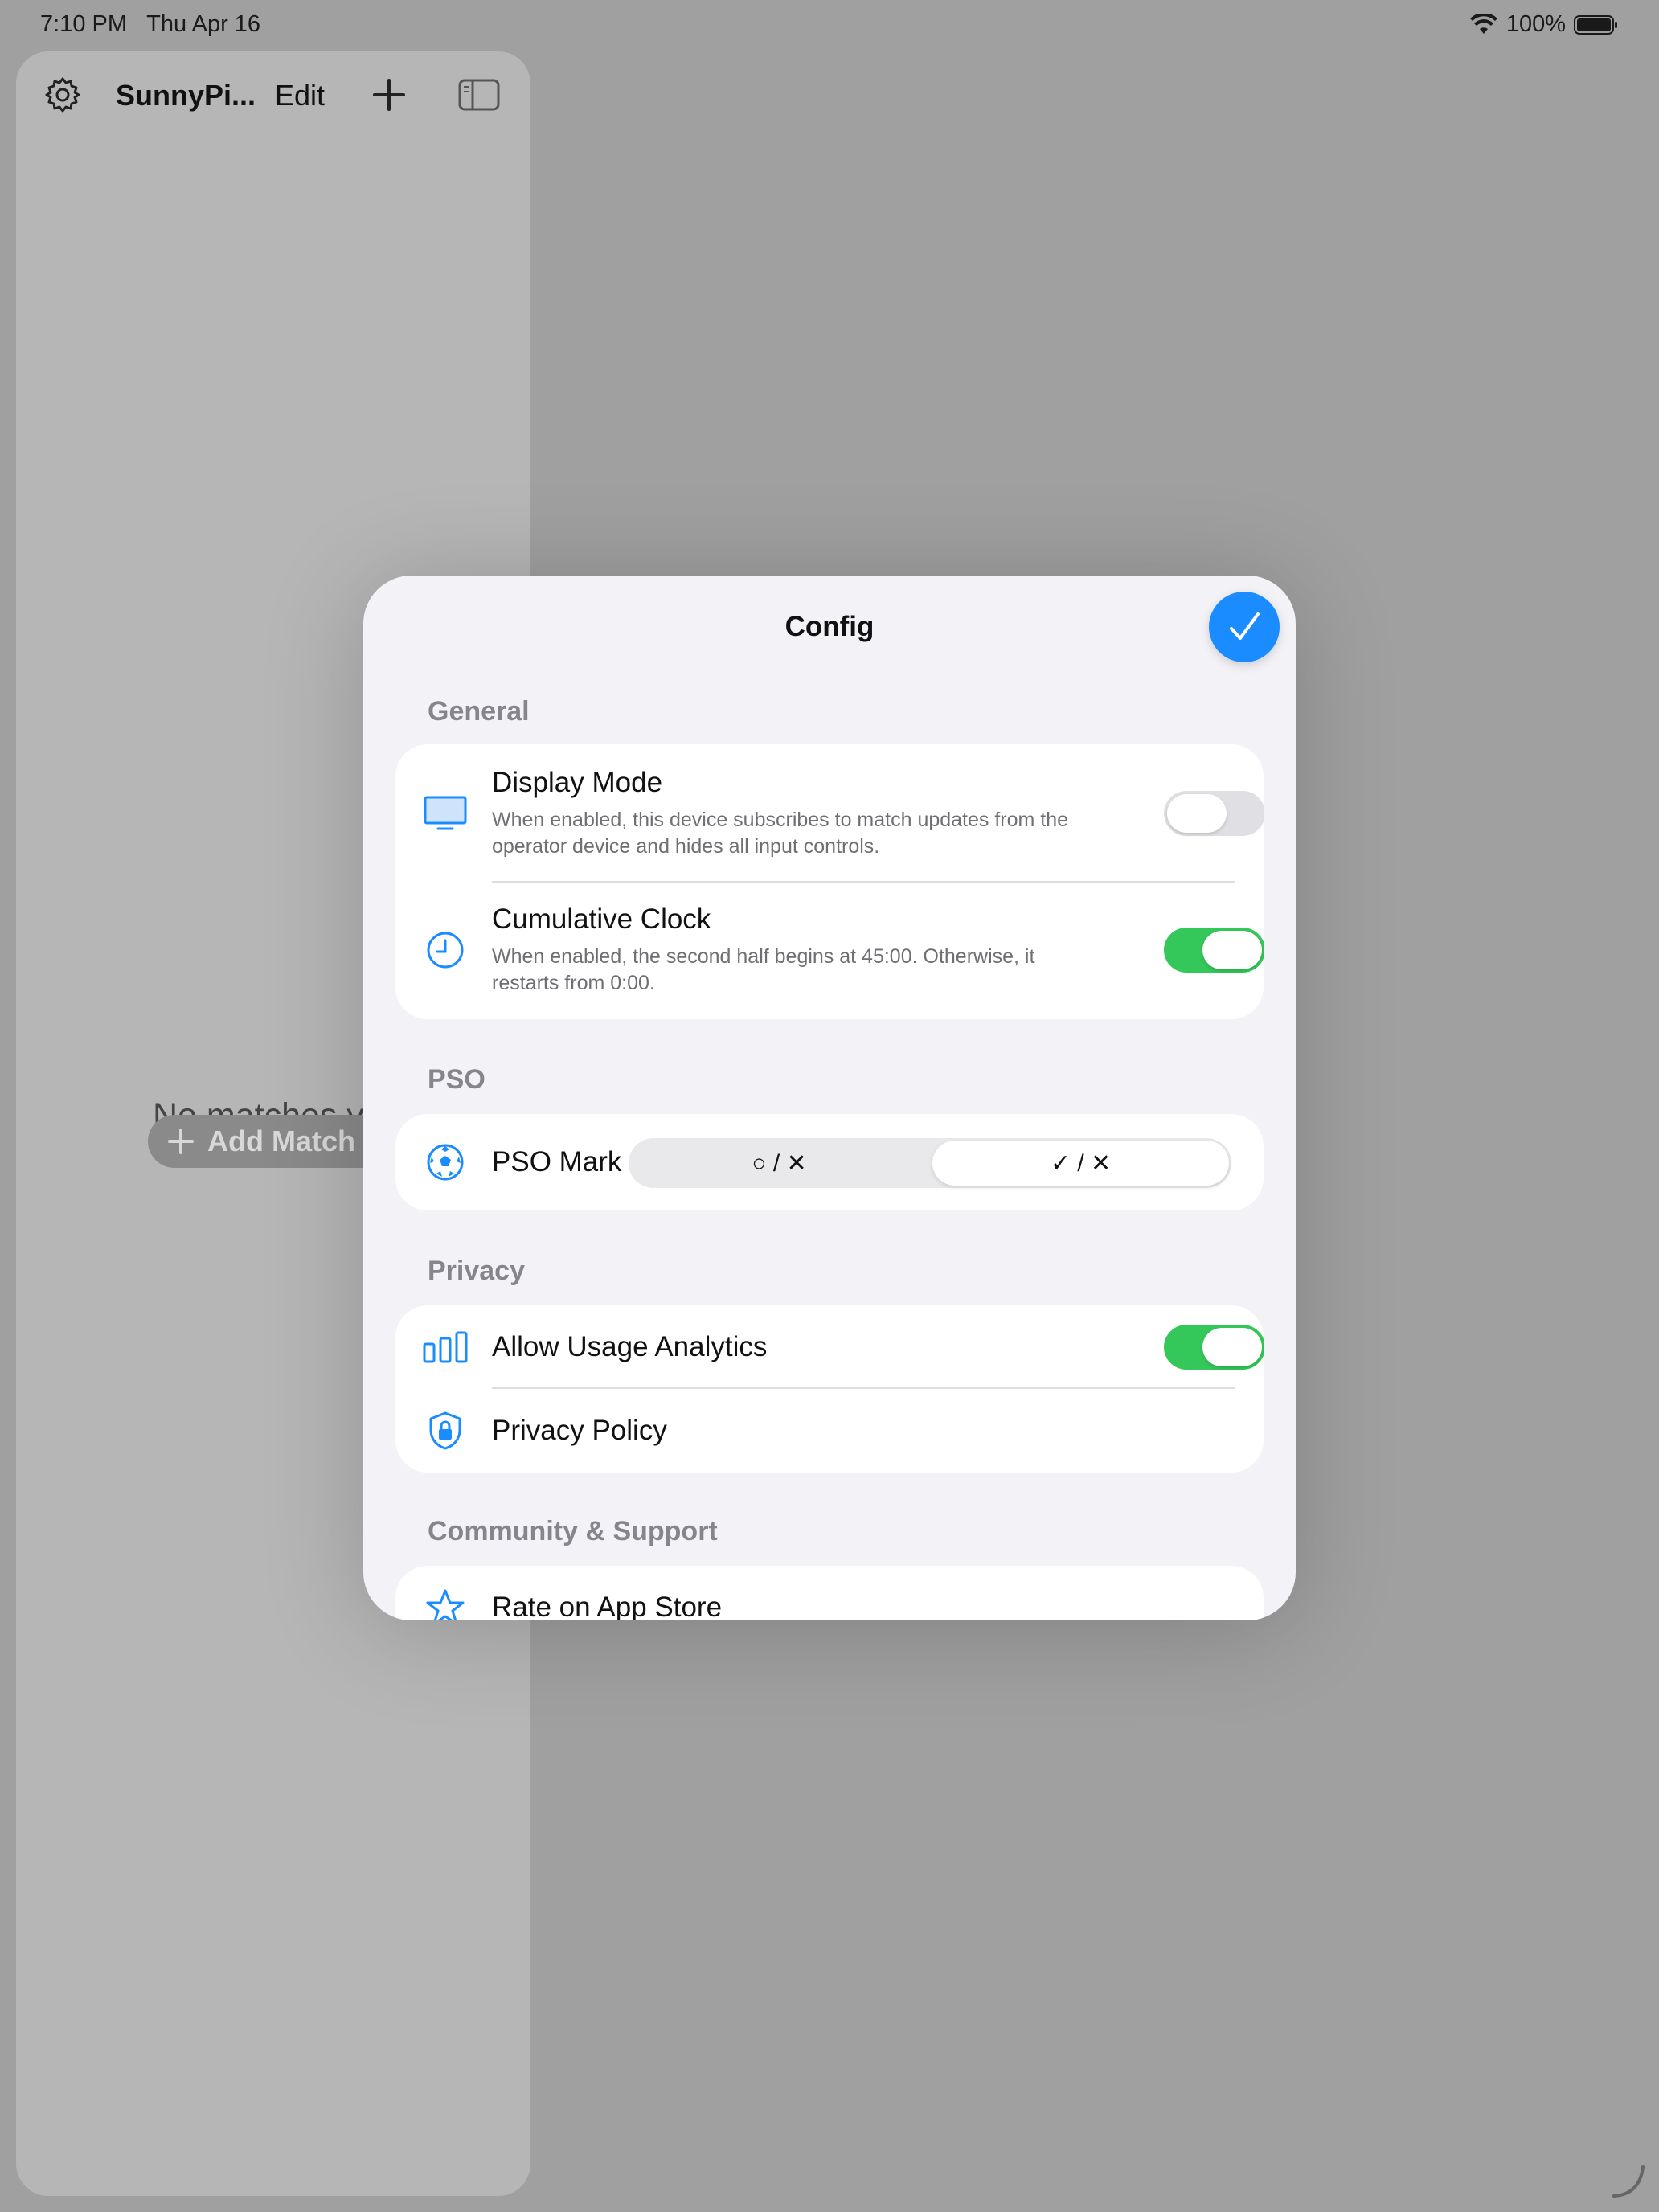 The width and height of the screenshot is (1659, 2212). What do you see at coordinates (445, 1347) in the screenshot?
I see `chart-bars-icon` at bounding box center [445, 1347].